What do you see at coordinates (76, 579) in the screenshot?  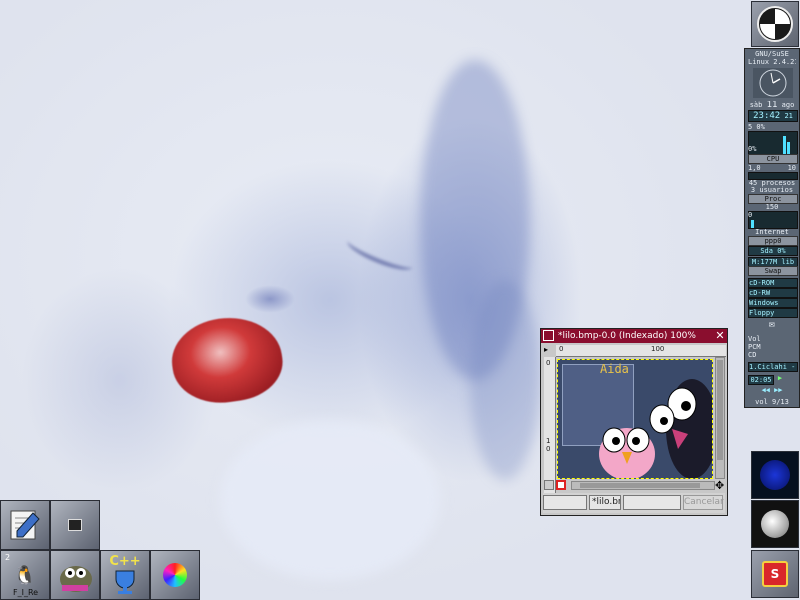 I see `gimp-mascot-icon` at bounding box center [76, 579].